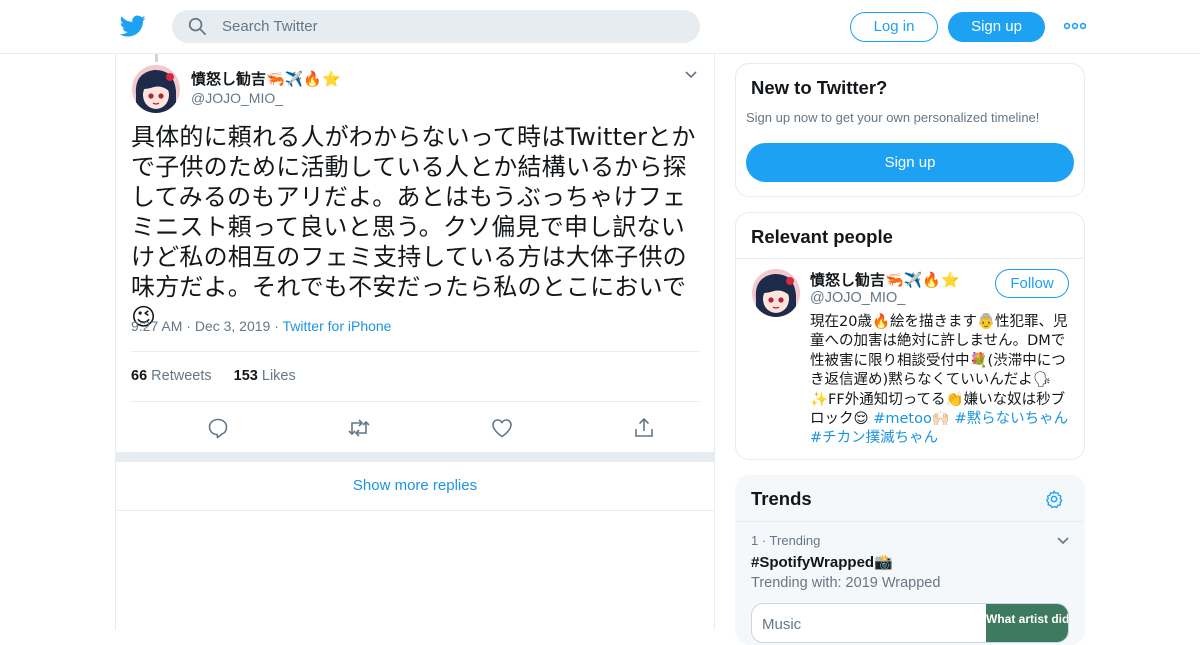  I want to click on twitter-logo-icon, so click(133, 26).